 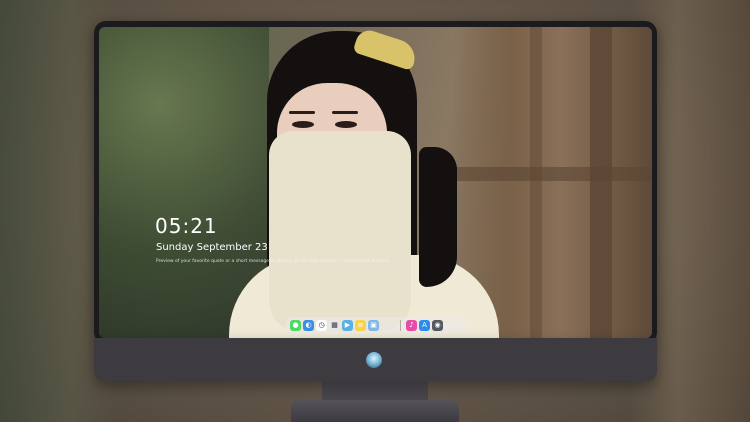 I want to click on lock-screen-time: 05:21, so click(x=186, y=226).